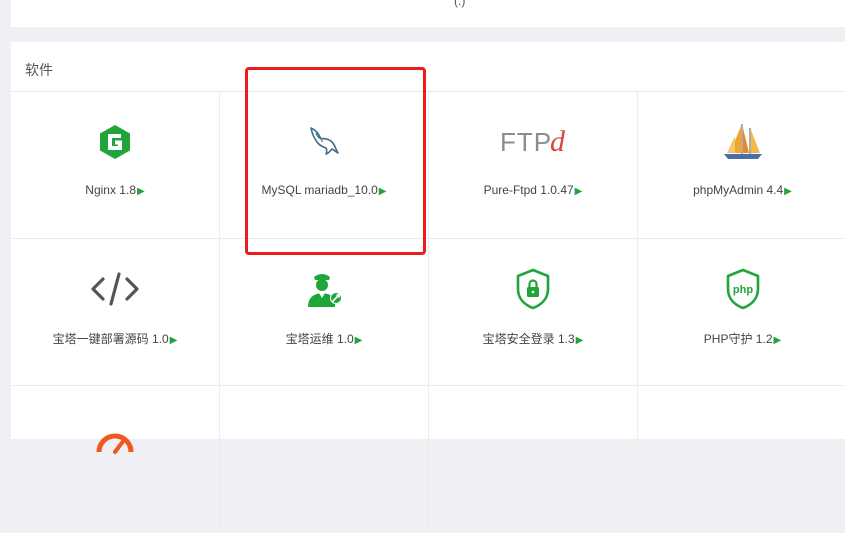  I want to click on software-item-label: 宝塔安全登录 1.3▶, so click(533, 339).